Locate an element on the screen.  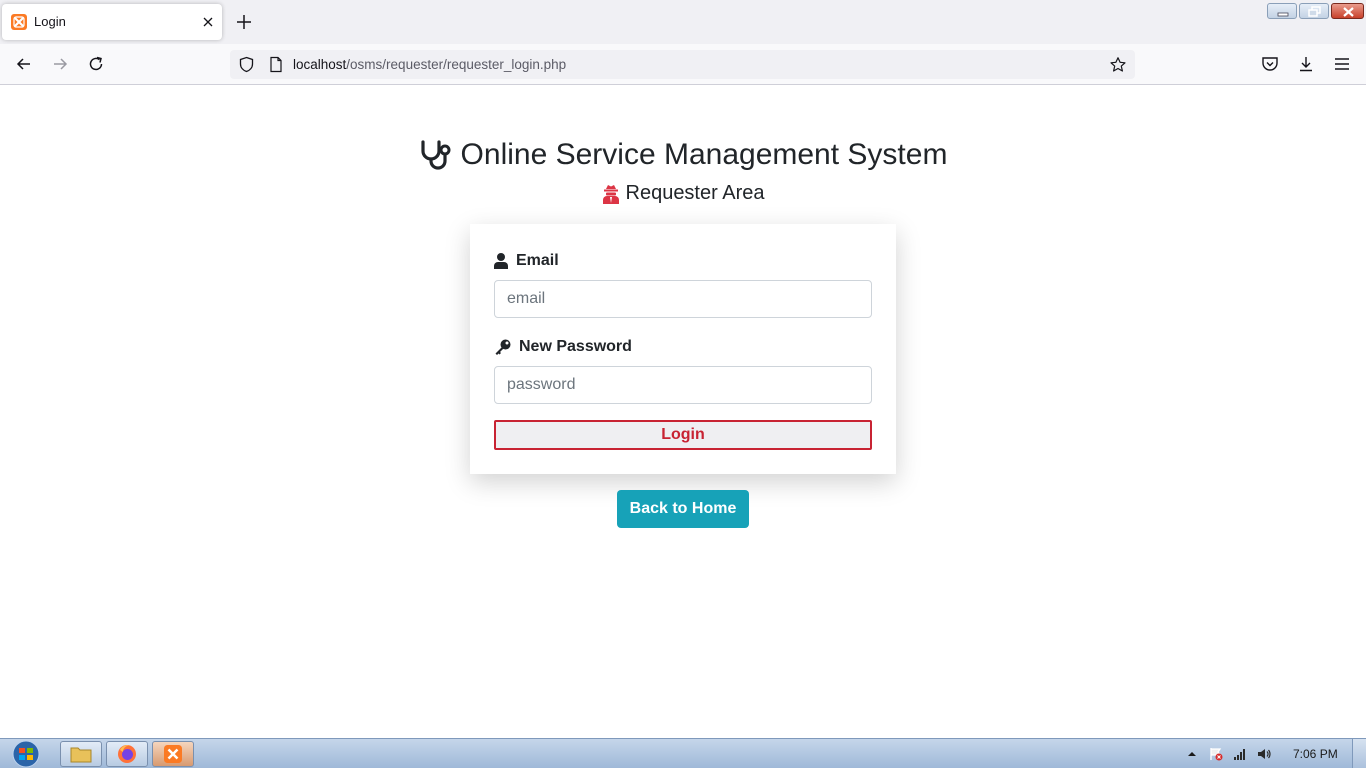
close-tab-icon is located at coordinates (208, 22).